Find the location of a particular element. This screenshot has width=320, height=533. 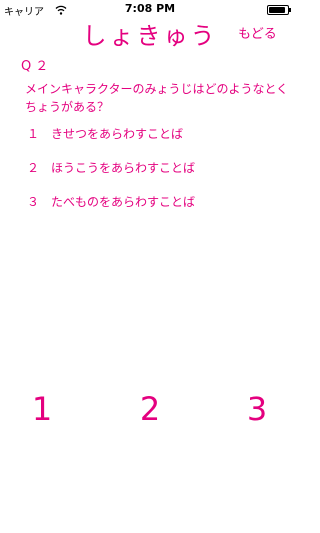

question-number: Q２ is located at coordinates (37, 66).